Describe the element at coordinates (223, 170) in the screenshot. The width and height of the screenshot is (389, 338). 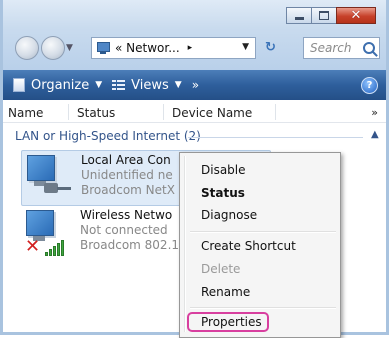
I see `menu-item-disable: Disable` at that location.